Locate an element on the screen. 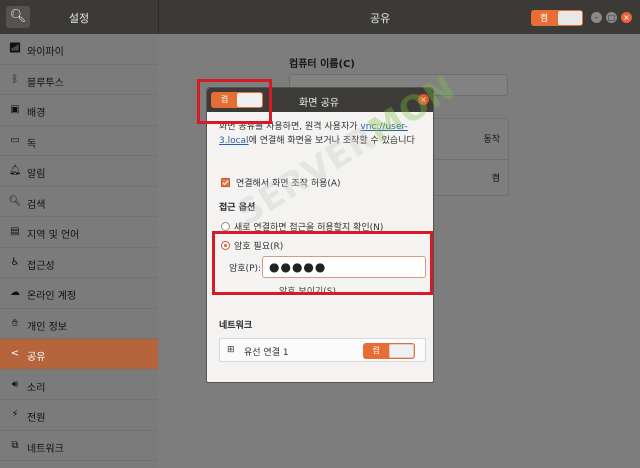 The image size is (640, 468). region-icon: ▤ is located at coordinates (15, 231).